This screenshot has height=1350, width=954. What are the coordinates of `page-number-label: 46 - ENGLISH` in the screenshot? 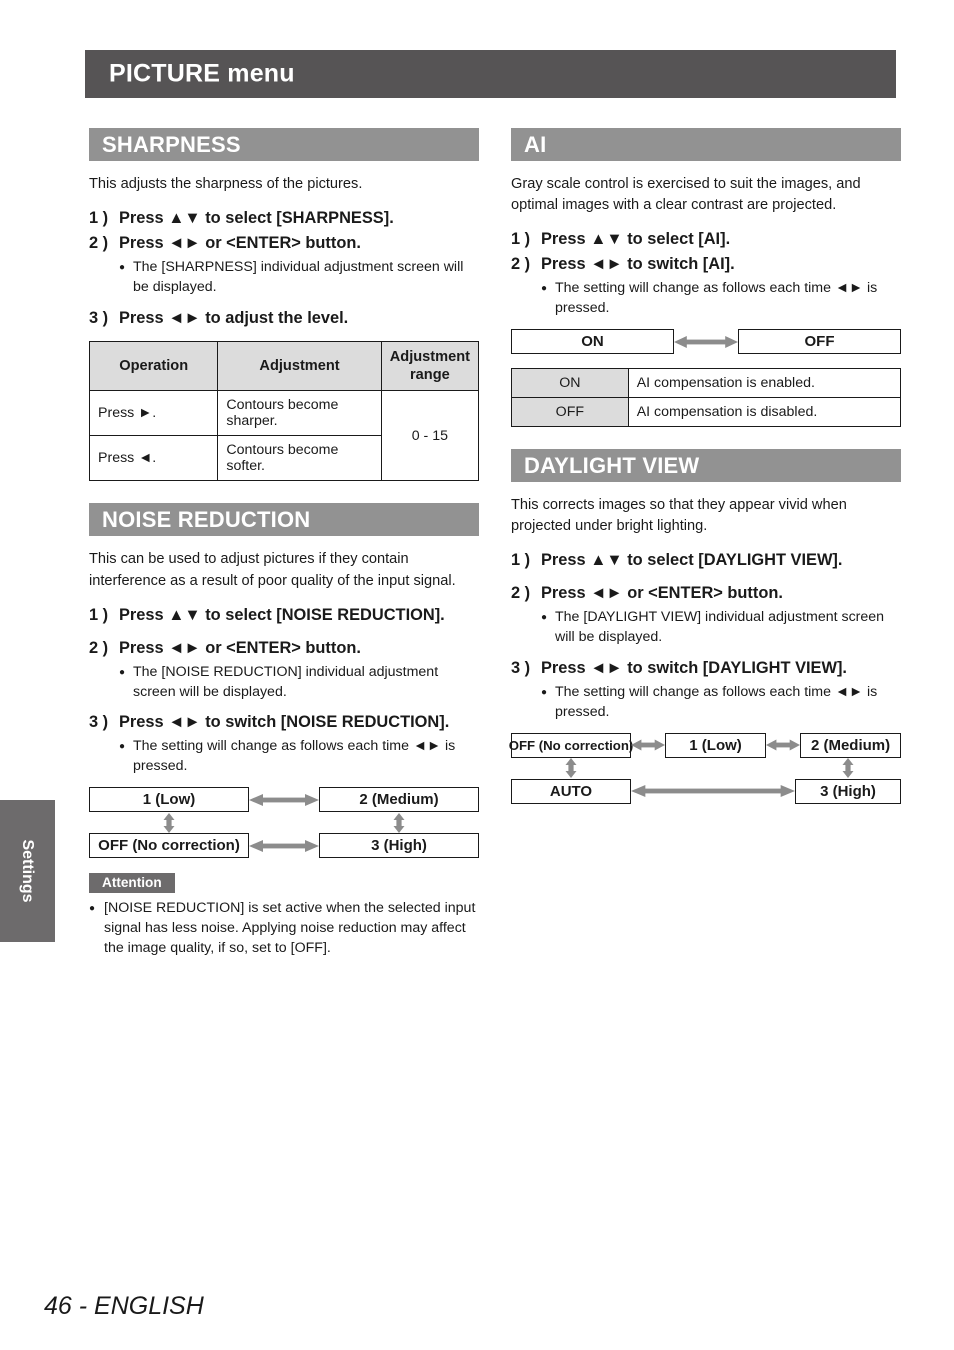 It's located at (124, 1306).